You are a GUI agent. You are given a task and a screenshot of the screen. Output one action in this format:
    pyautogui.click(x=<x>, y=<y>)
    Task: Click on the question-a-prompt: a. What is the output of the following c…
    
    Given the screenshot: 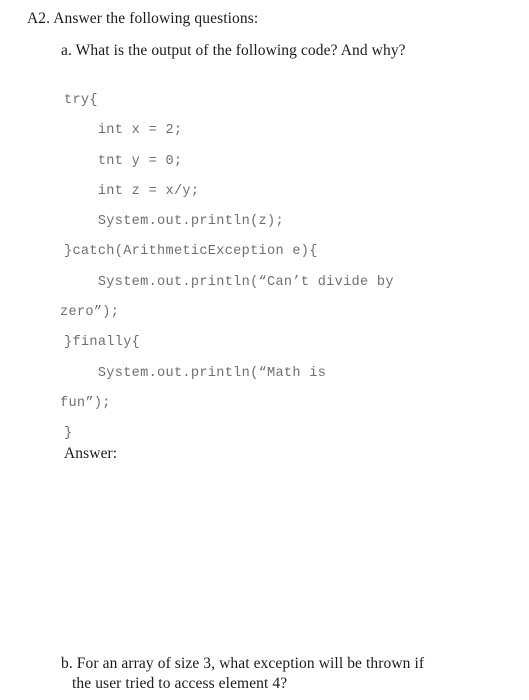 What is the action you would take?
    pyautogui.click(x=233, y=50)
    